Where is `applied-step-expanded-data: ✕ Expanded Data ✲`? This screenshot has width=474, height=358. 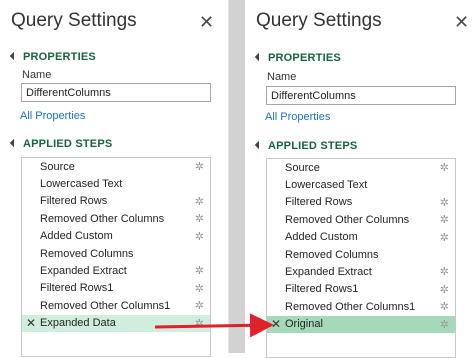
applied-step-expanded-data: ✕ Expanded Data ✲ is located at coordinates (116, 323).